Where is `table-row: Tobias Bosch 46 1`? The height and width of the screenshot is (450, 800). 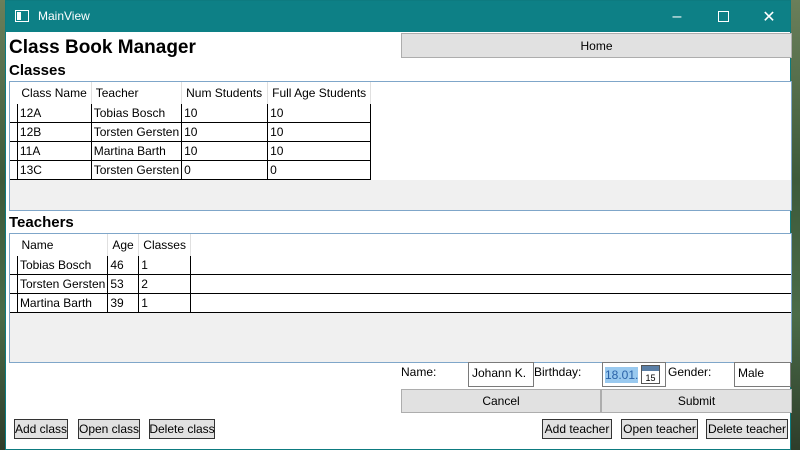
table-row: Tobias Bosch 46 1 is located at coordinates (400, 265).